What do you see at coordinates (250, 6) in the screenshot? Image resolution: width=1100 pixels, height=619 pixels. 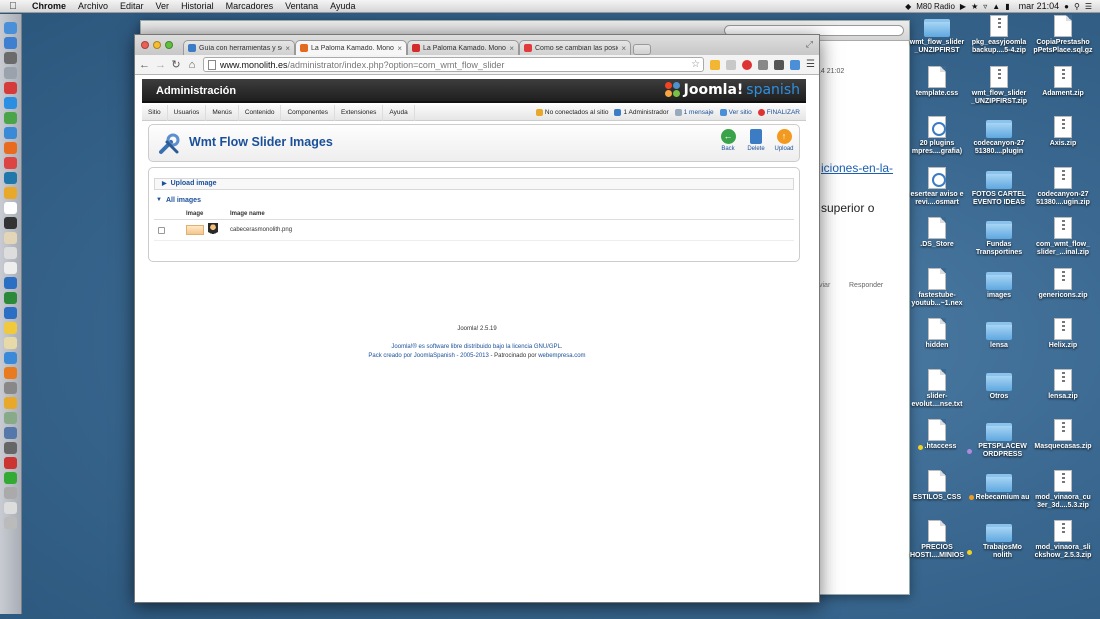 I see `menu-marcadores: Marcadores` at bounding box center [250, 6].